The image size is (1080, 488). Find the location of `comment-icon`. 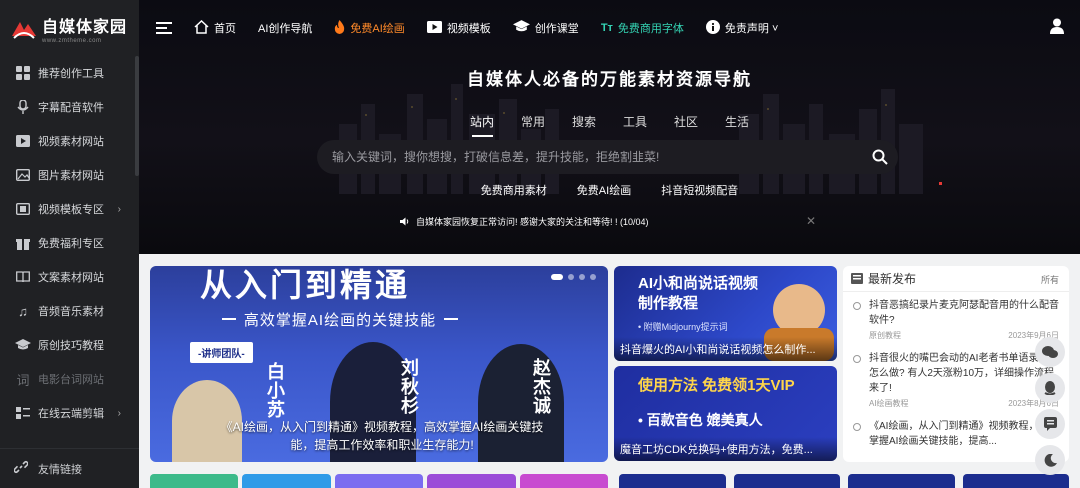

comment-icon is located at coordinates (1050, 424).